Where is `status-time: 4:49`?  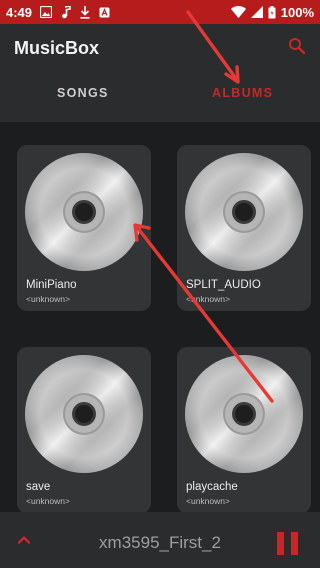 status-time: 4:49 is located at coordinates (19, 12).